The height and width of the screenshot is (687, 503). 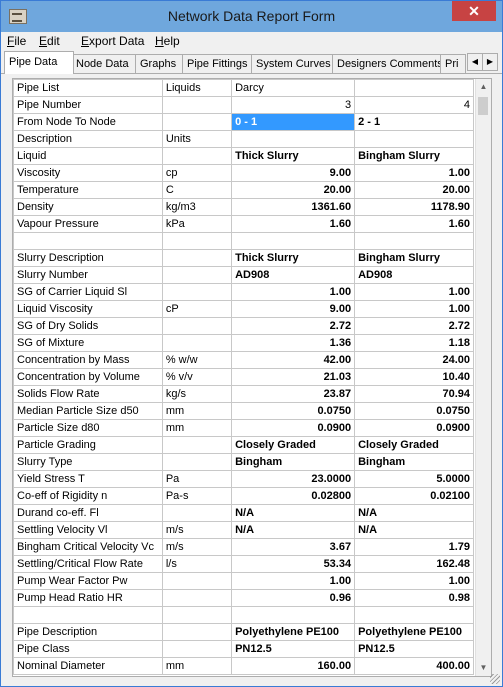 What do you see at coordinates (197, 496) in the screenshot?
I see `row-unit: Pa-s` at bounding box center [197, 496].